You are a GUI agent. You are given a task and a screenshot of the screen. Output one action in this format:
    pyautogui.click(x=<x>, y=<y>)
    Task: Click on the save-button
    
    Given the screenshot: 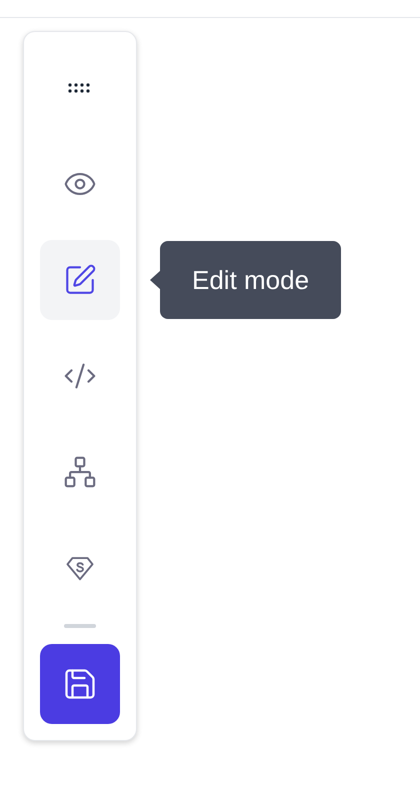 What is the action you would take?
    pyautogui.click(x=80, y=684)
    